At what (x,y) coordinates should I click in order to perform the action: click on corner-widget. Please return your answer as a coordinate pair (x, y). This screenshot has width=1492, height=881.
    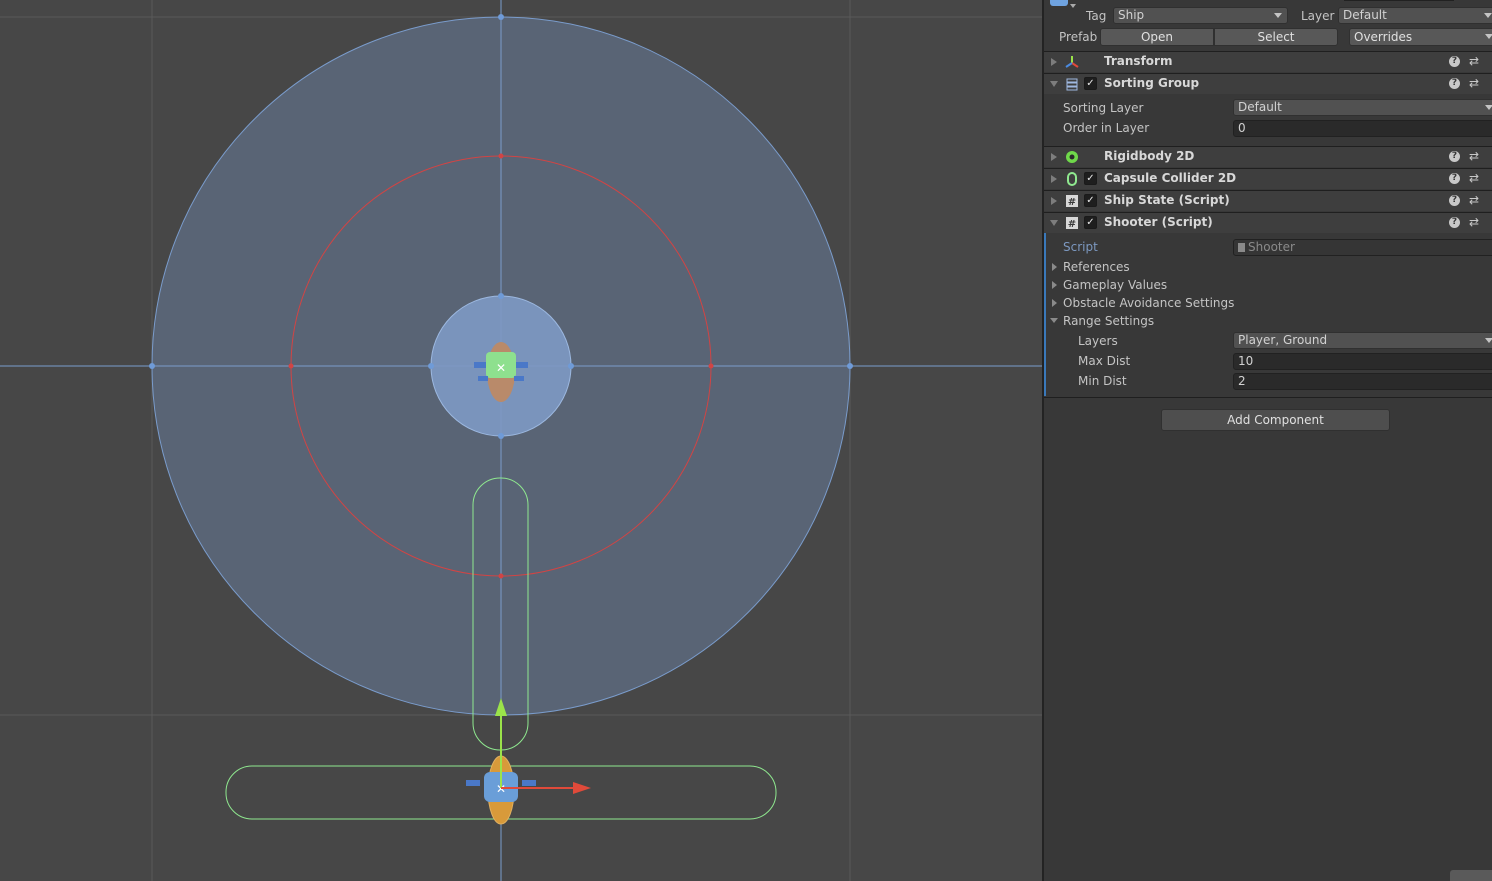
    Looking at the image, I should click on (1471, 875).